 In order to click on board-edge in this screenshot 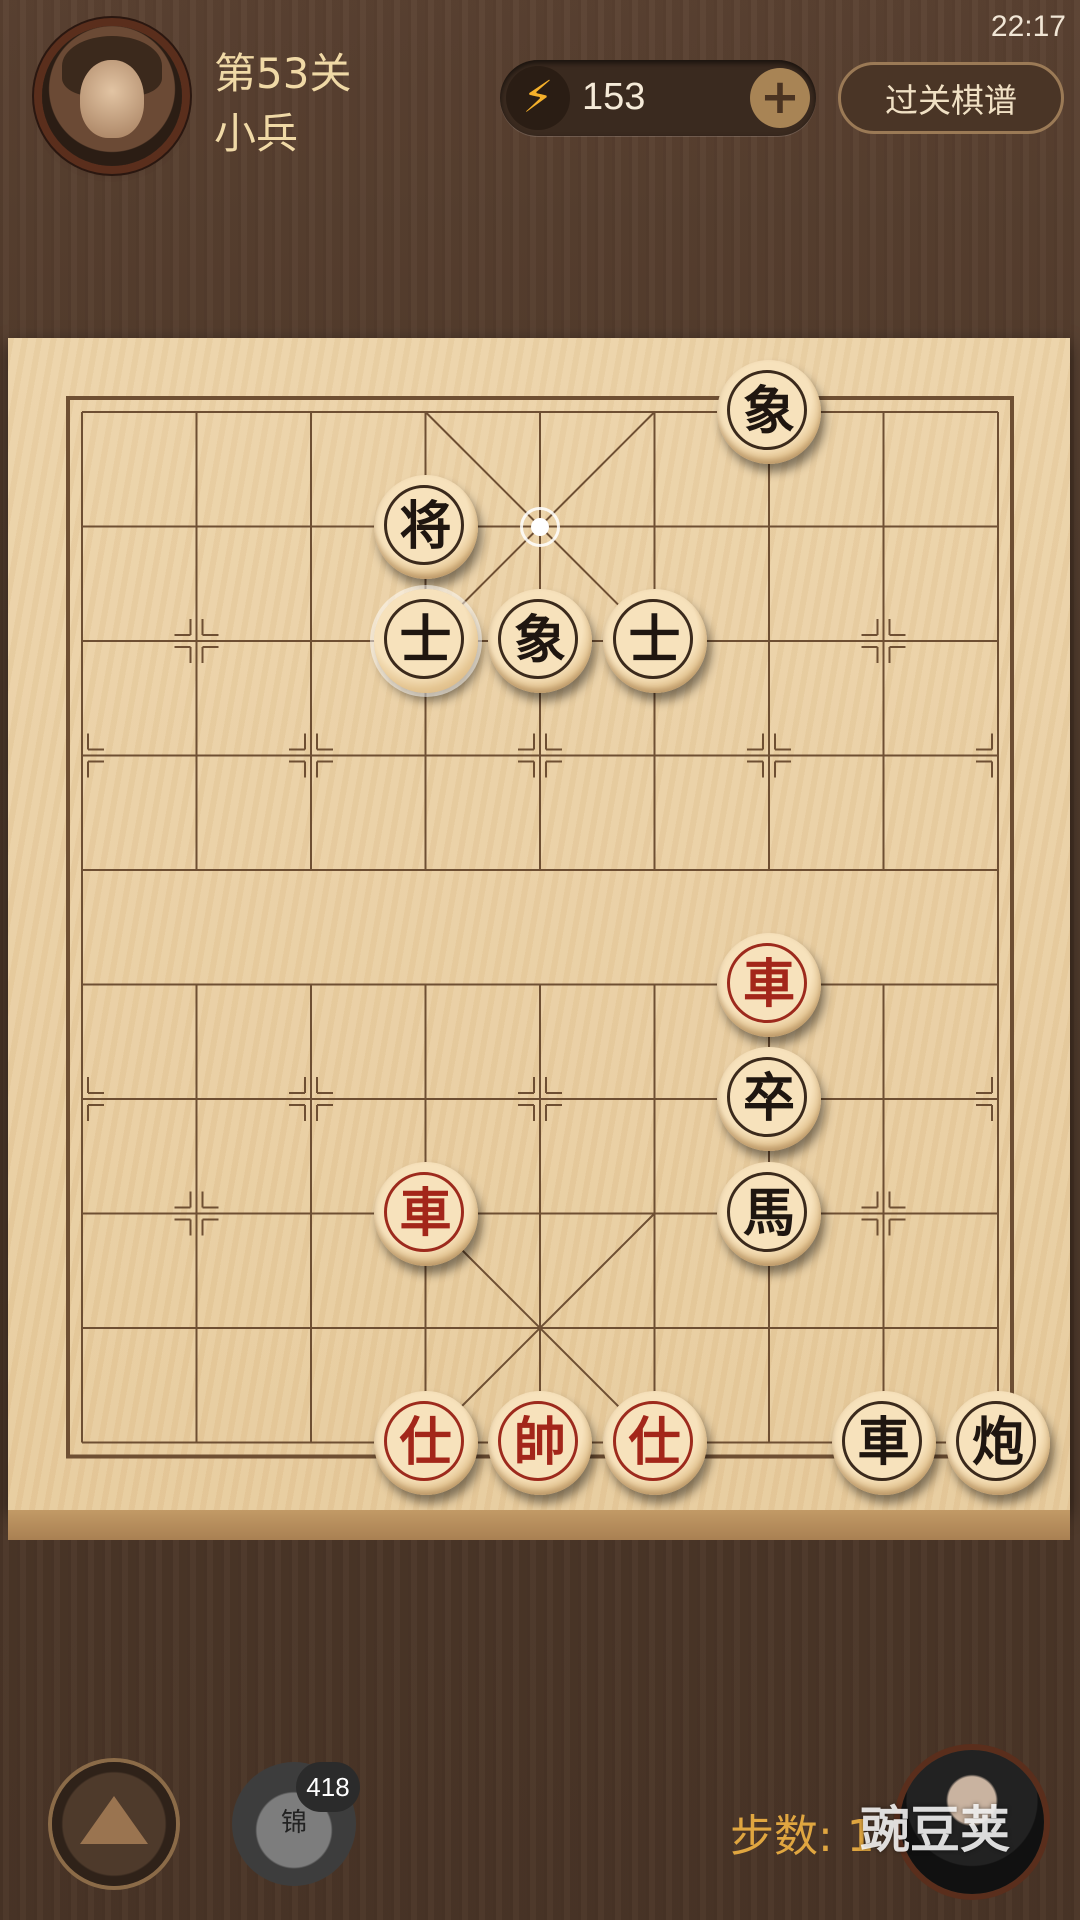, I will do `click(539, 1525)`.